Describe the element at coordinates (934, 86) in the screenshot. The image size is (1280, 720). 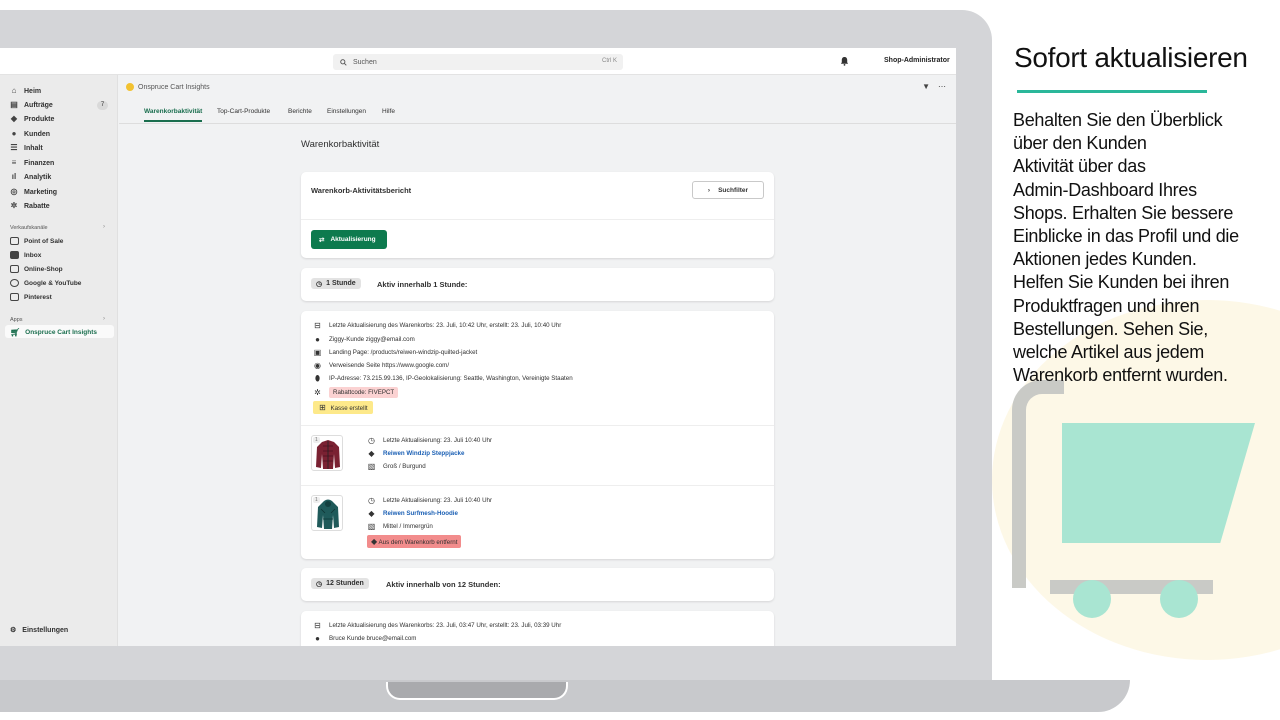
I see `app-actions: ▼ ⋯` at that location.